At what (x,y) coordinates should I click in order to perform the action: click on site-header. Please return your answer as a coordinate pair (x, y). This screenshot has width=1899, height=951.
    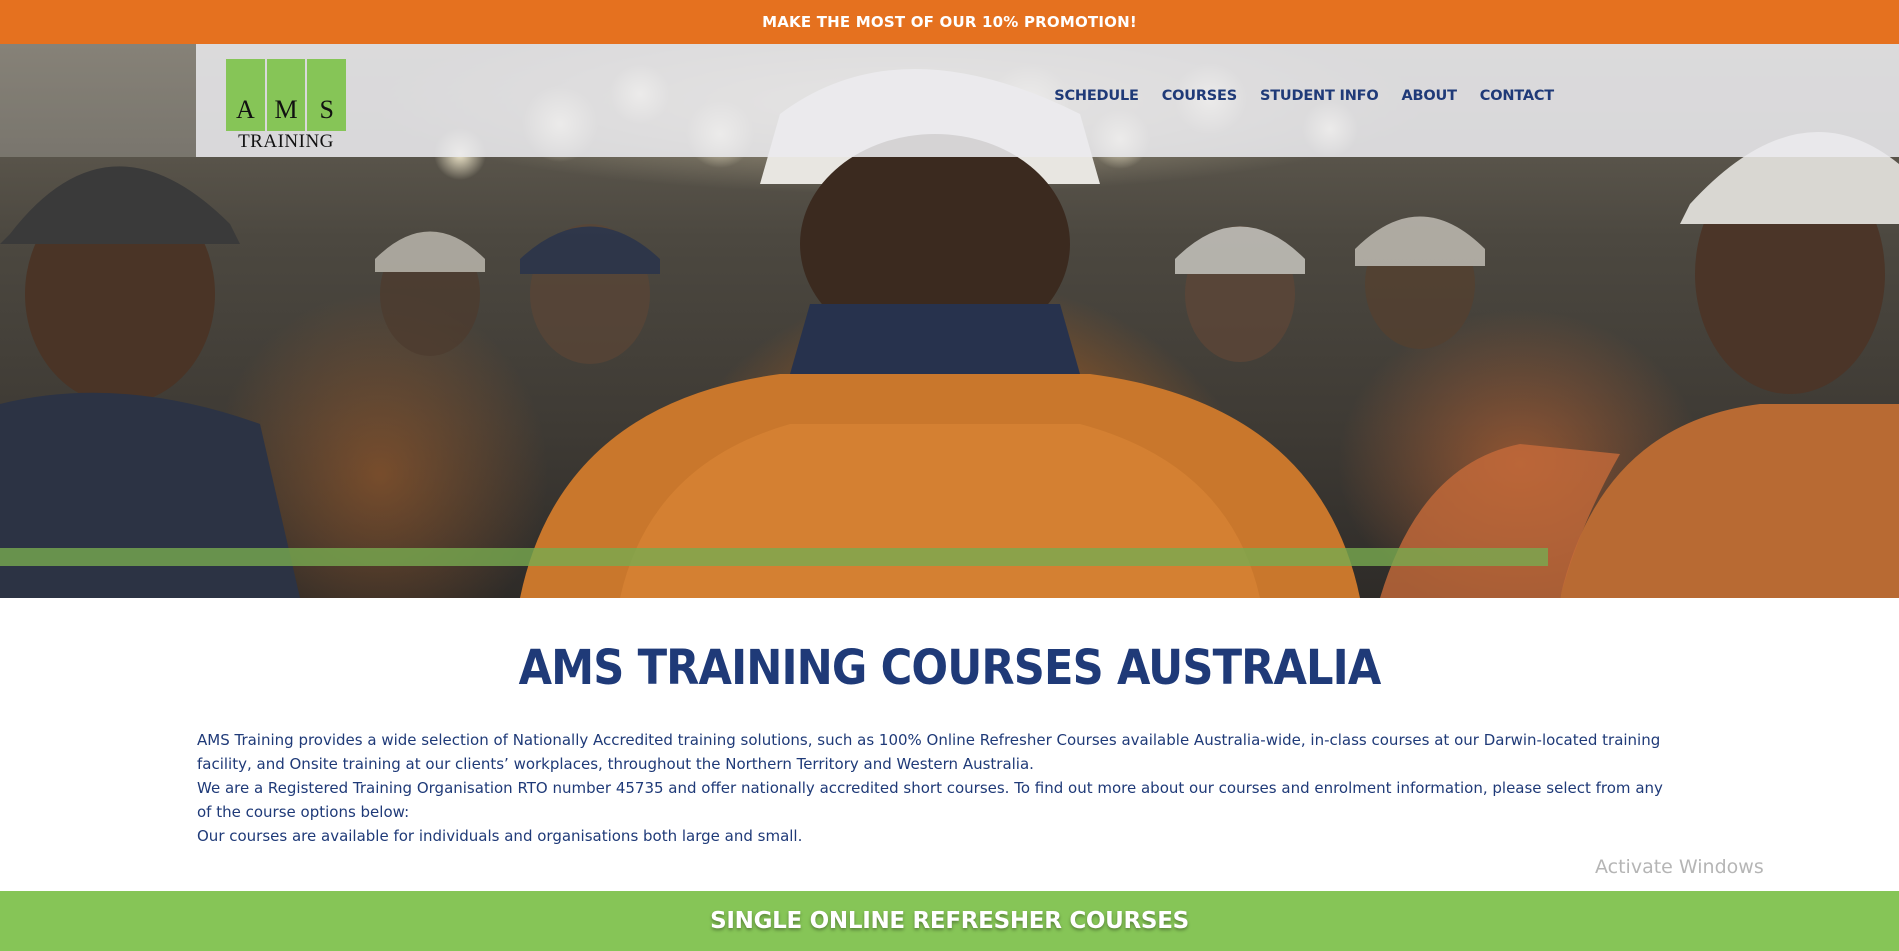
    Looking at the image, I should click on (1047, 100).